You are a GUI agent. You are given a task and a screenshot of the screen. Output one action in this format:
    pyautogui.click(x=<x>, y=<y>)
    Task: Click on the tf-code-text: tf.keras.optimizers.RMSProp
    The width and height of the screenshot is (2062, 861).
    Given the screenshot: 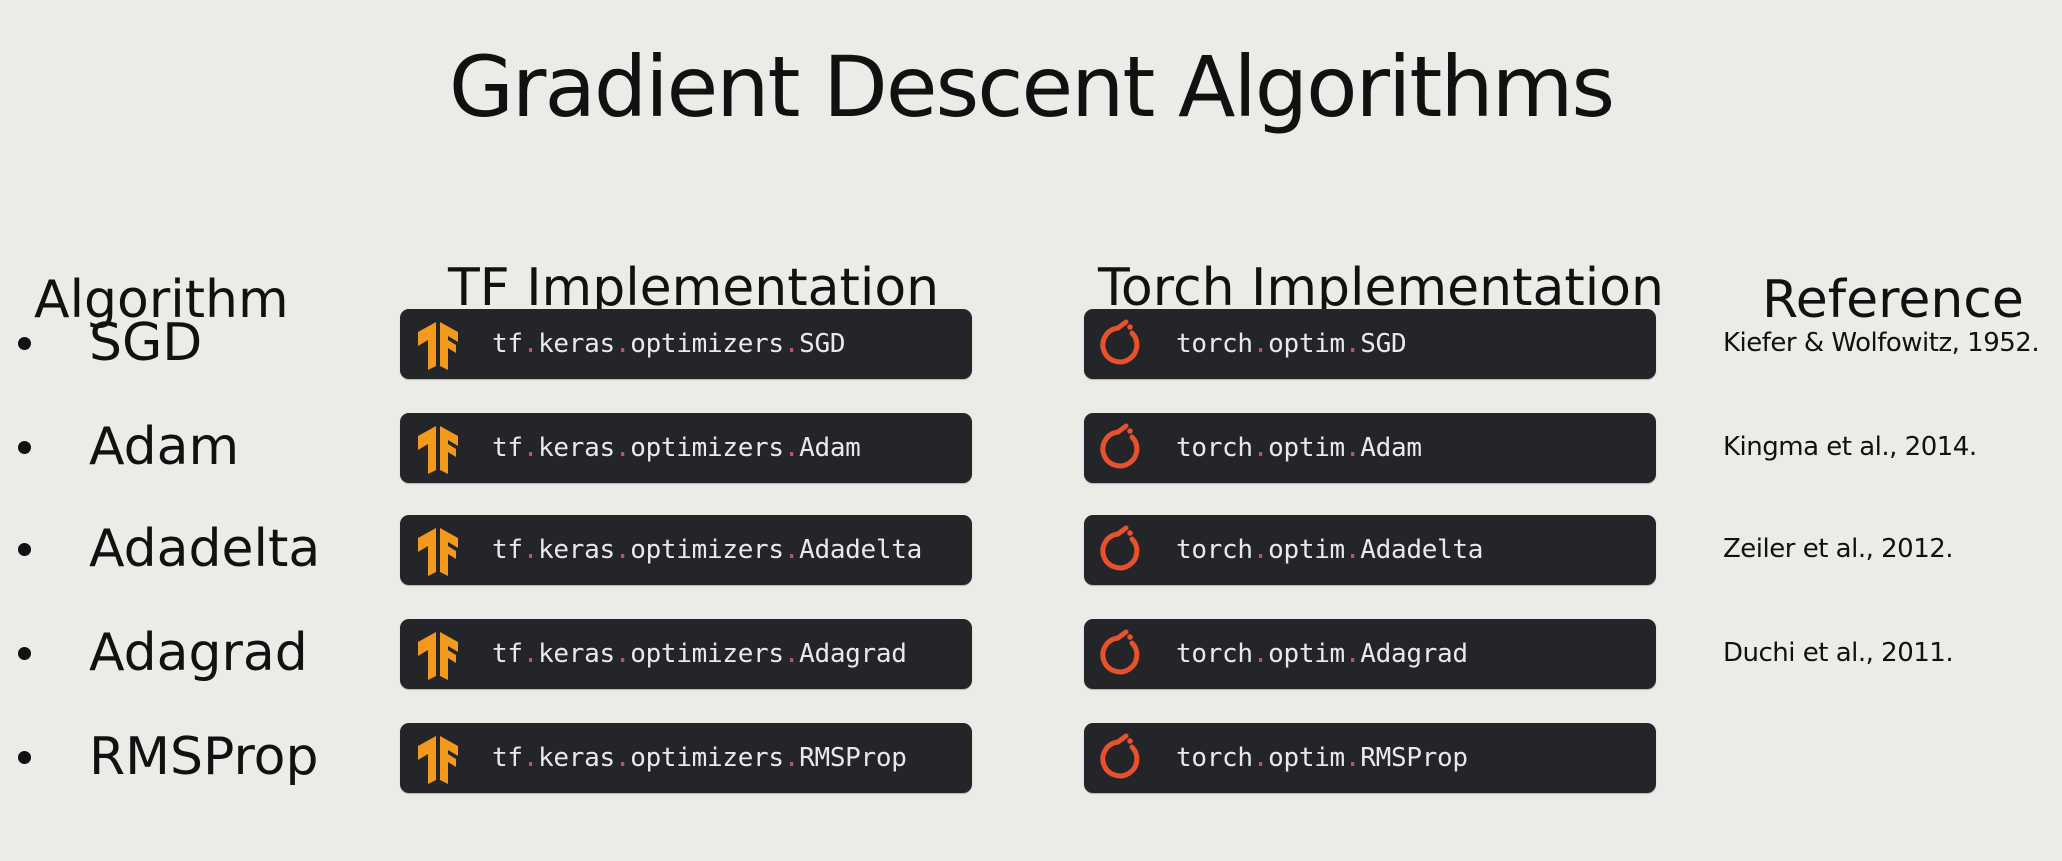 What is the action you would take?
    pyautogui.click(x=699, y=758)
    